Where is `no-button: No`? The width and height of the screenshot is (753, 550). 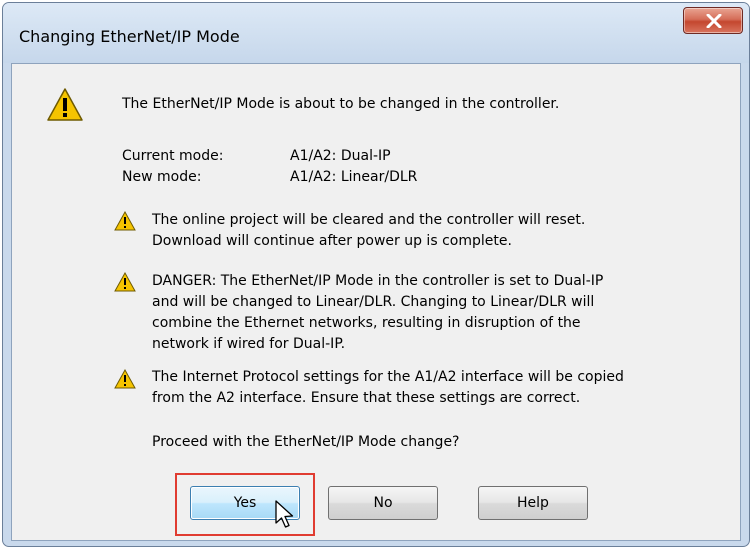 no-button: No is located at coordinates (383, 503).